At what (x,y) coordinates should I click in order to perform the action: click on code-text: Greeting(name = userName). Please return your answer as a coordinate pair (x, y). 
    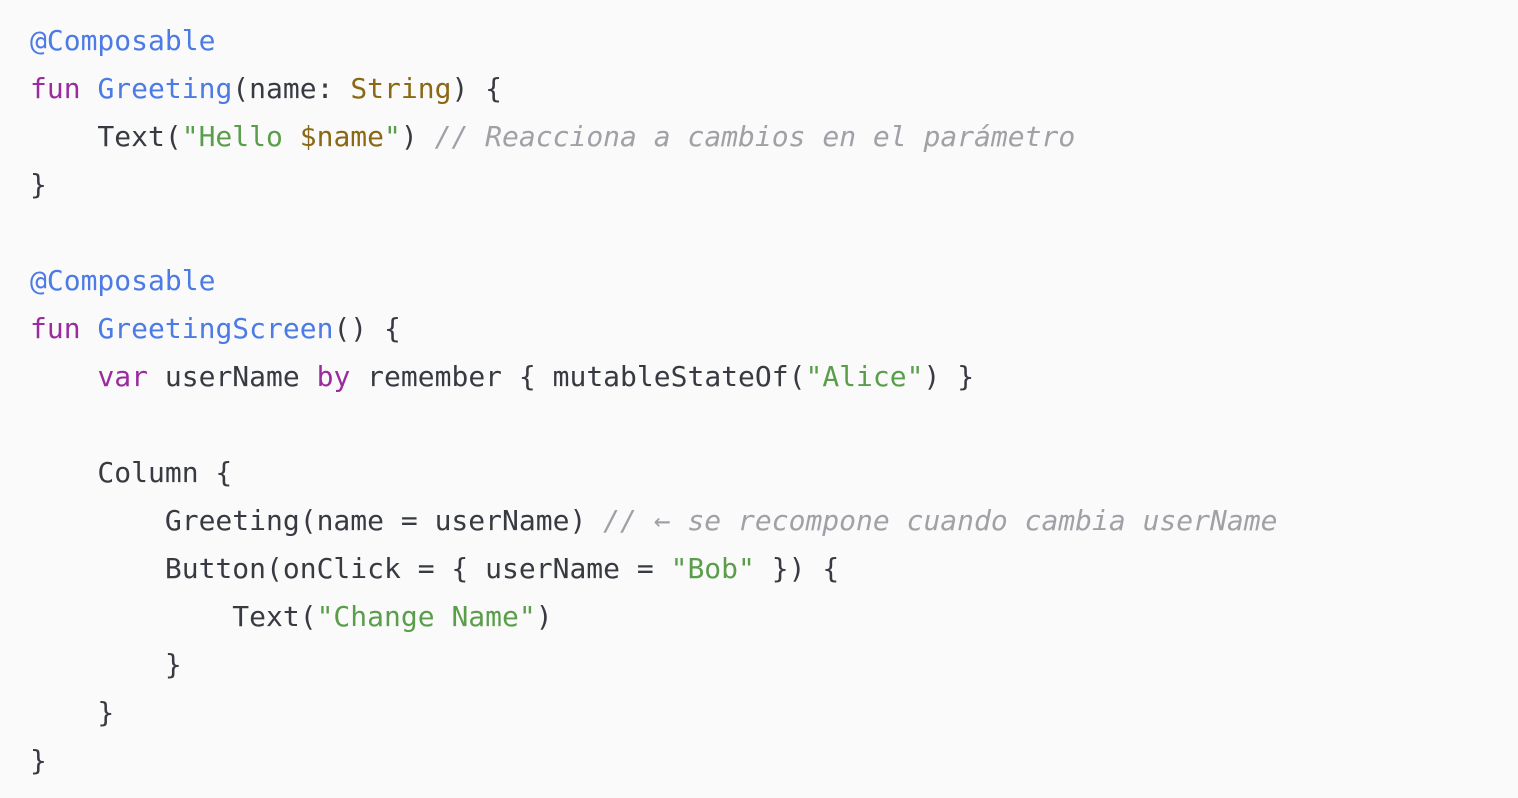
    Looking at the image, I should click on (317, 520).